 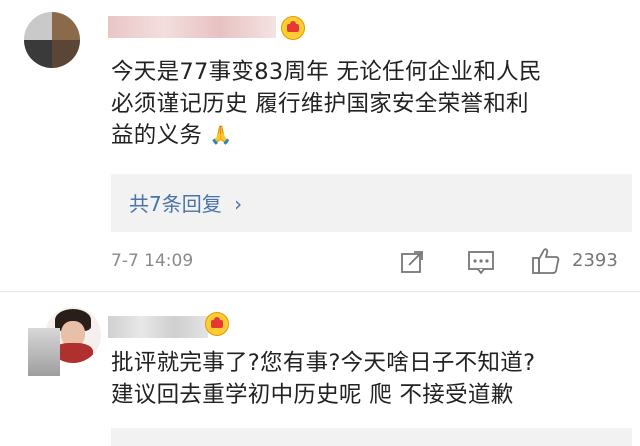 I want to click on comment-meta-row: 7-7 14:09 2393, so click(x=371, y=262).